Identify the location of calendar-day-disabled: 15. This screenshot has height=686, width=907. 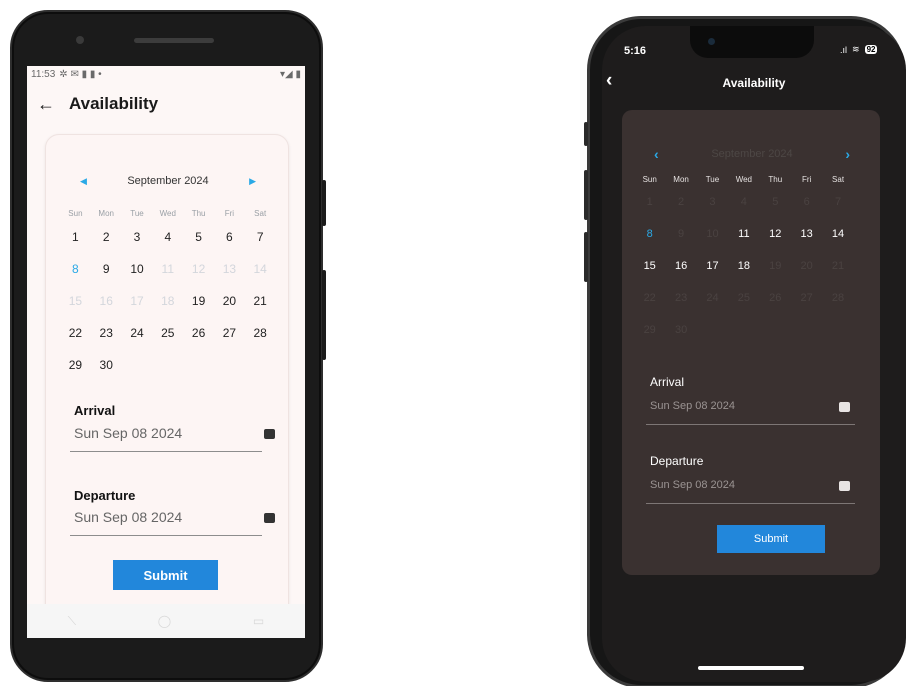
(75, 301).